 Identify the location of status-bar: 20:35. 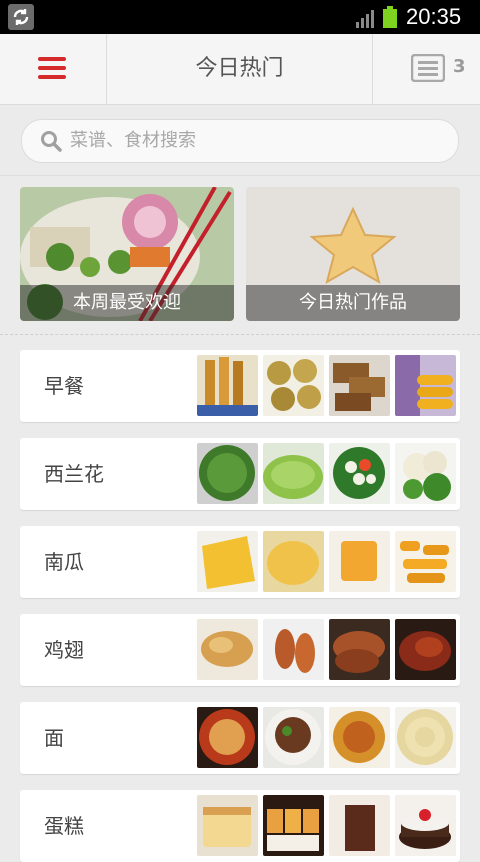
(240, 17).